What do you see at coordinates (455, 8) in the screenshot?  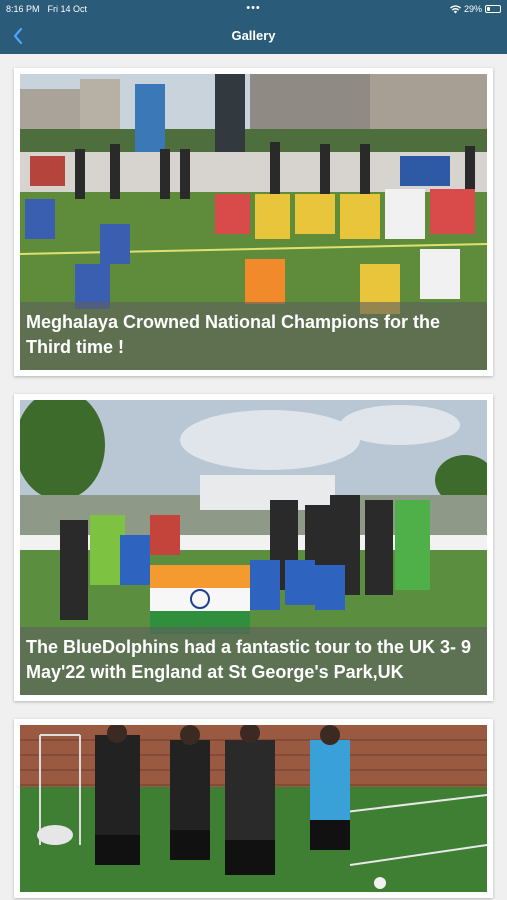 I see `wifi-icon` at bounding box center [455, 8].